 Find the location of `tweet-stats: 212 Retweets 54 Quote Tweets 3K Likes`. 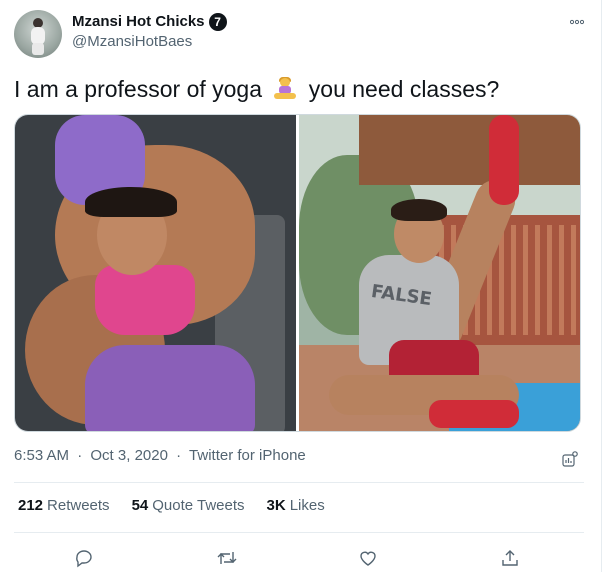

tweet-stats: 212 Retweets 54 Quote Tweets 3K Likes is located at coordinates (171, 505).